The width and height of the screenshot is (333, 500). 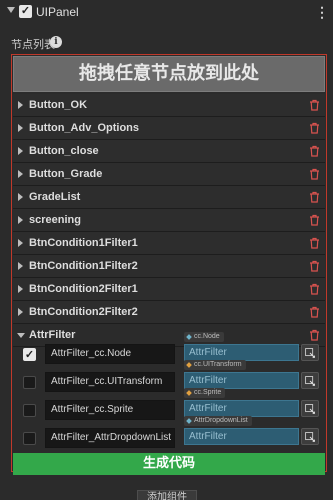 I want to click on node-drop-zone: 拖拽任意节点放到此处, so click(x=169, y=74).